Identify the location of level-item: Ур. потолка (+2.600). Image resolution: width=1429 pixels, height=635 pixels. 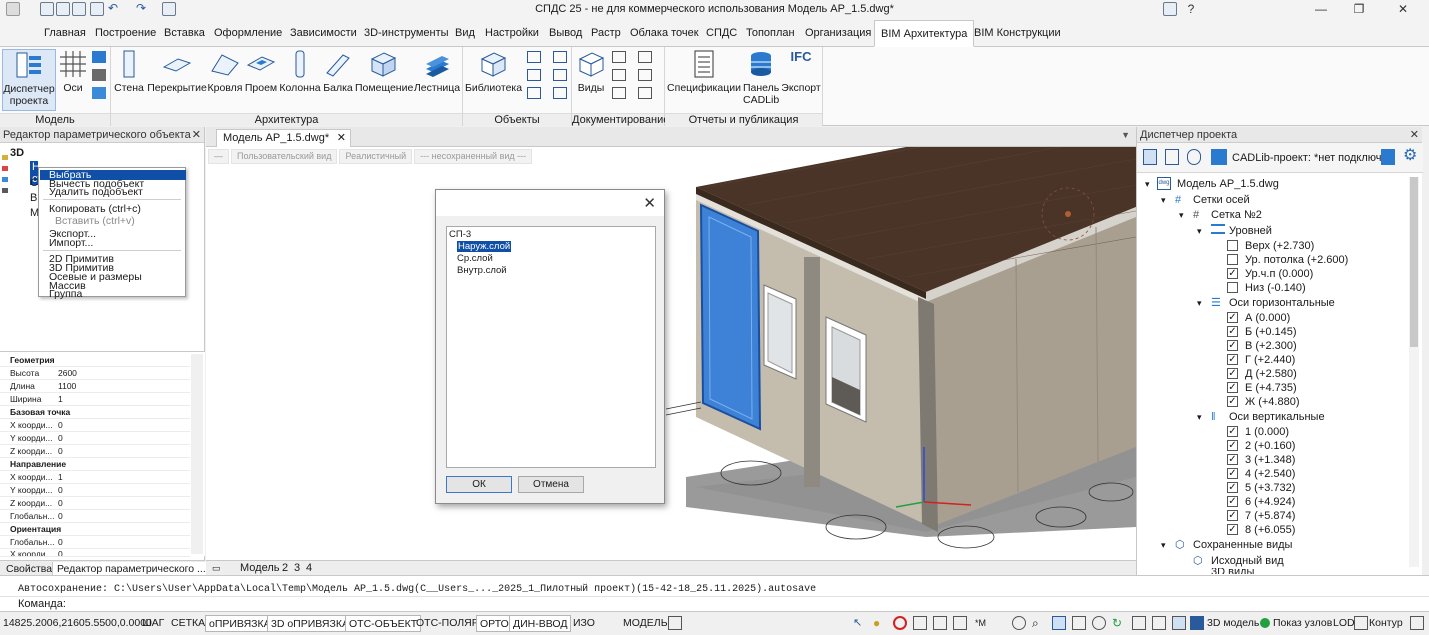
(1296, 260).